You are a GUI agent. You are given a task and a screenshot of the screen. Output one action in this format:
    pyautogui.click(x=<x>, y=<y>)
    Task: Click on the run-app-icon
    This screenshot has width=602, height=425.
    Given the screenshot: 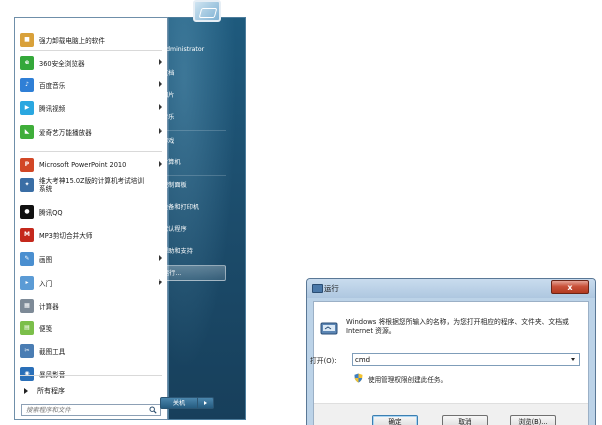 What is the action you would take?
    pyautogui.click(x=329, y=328)
    